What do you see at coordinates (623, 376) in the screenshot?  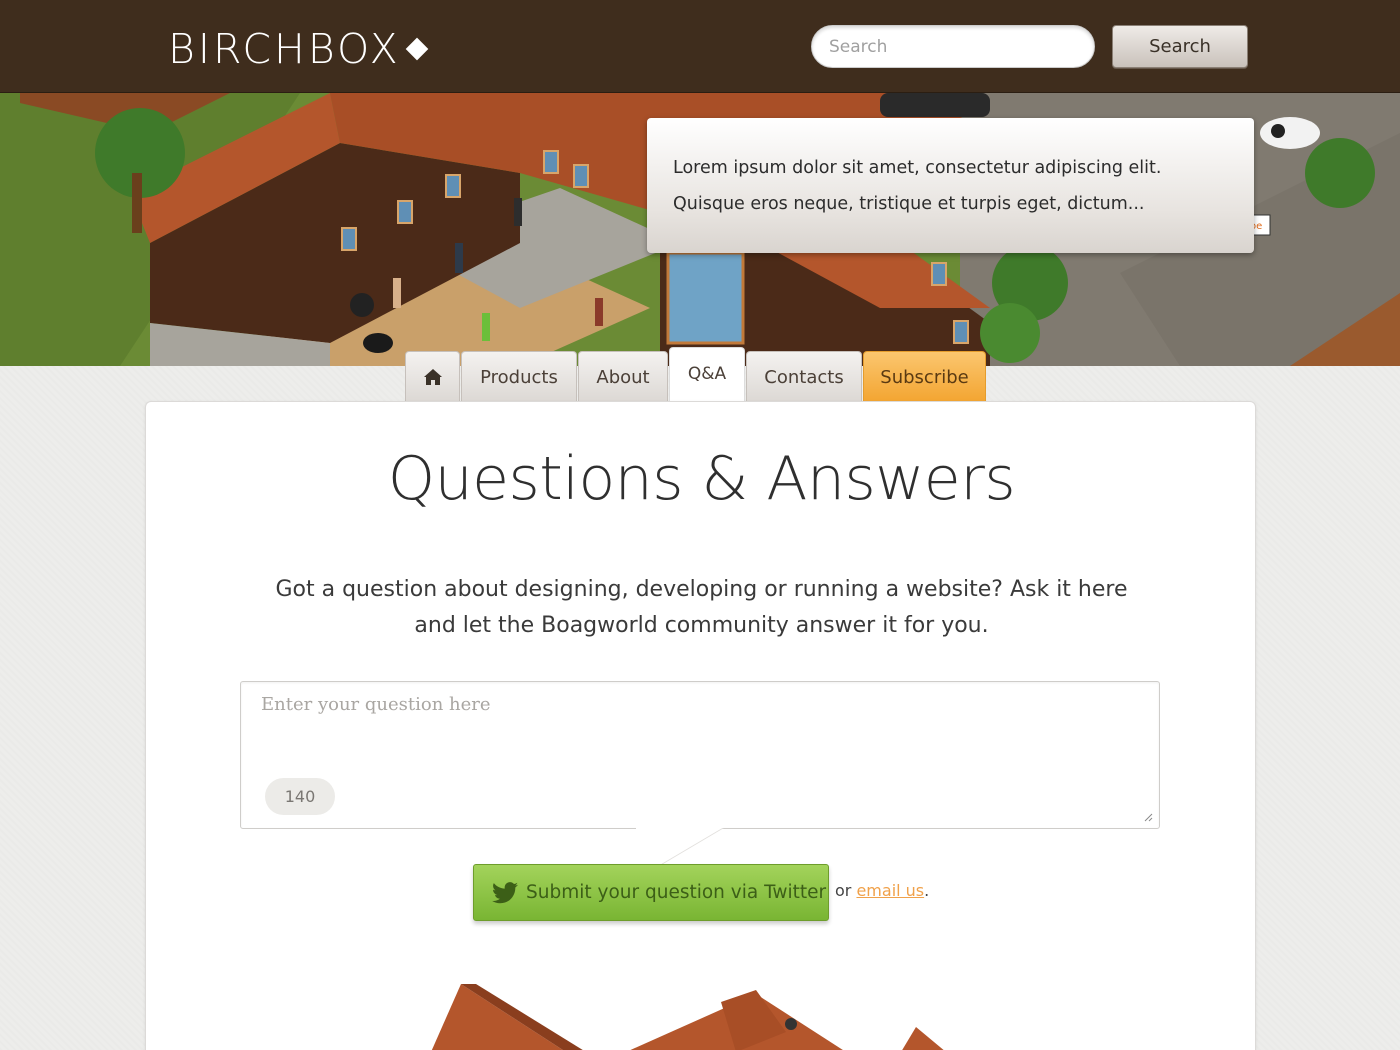 I see `tab-about: About` at bounding box center [623, 376].